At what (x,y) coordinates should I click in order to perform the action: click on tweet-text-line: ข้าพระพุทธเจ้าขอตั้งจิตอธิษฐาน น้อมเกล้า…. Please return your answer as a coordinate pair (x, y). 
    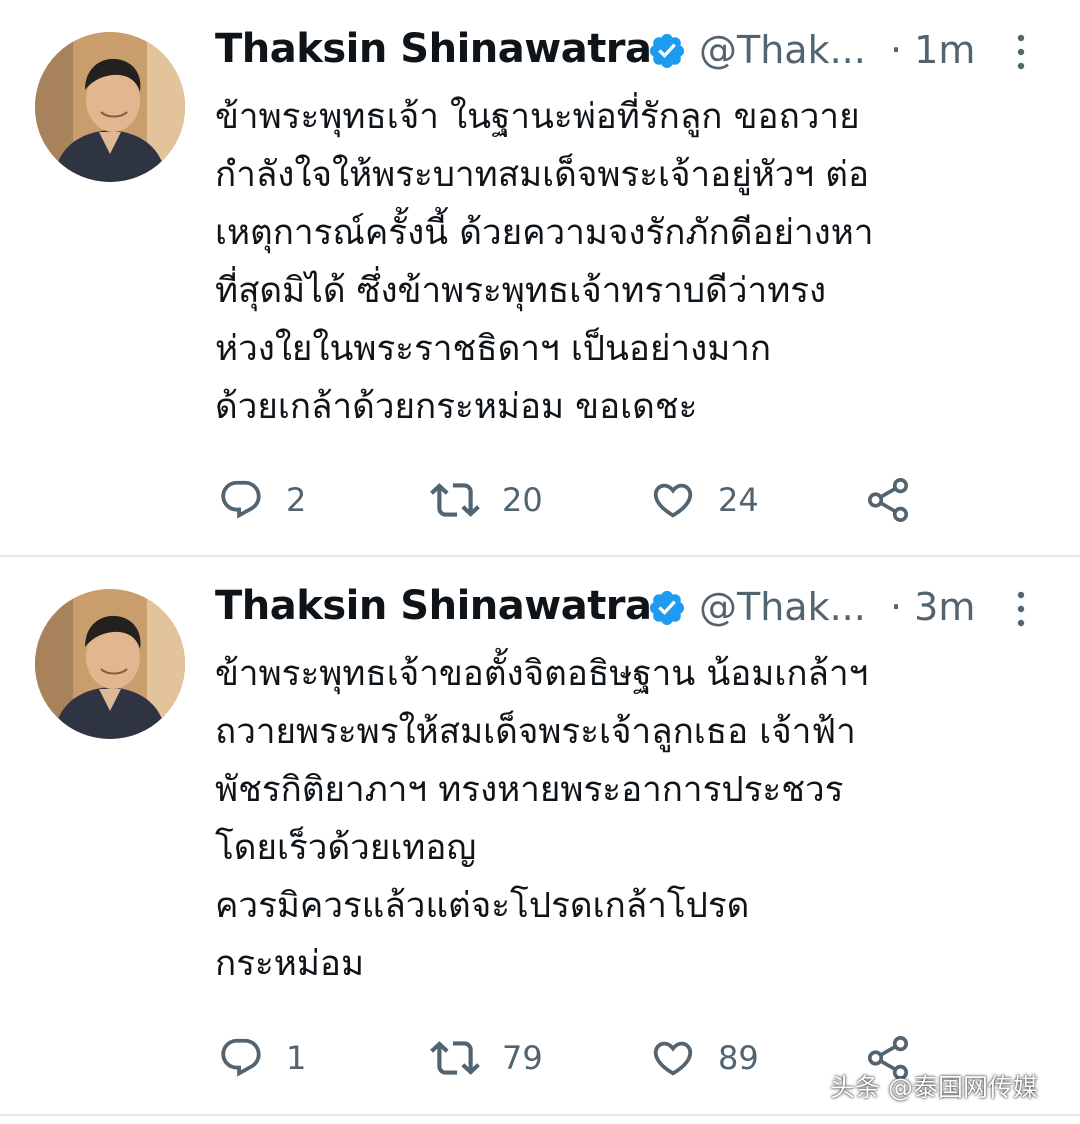
    Looking at the image, I should click on (542, 674).